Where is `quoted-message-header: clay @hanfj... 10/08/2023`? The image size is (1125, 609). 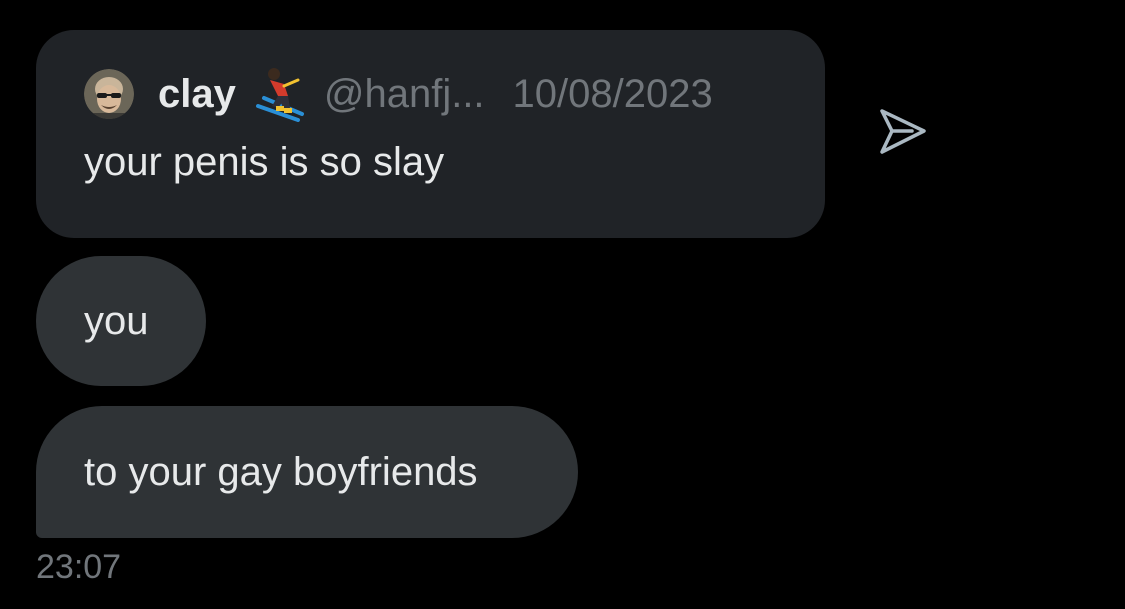
quoted-message-header: clay @hanfj... 10/08/2023 is located at coordinates (398, 94).